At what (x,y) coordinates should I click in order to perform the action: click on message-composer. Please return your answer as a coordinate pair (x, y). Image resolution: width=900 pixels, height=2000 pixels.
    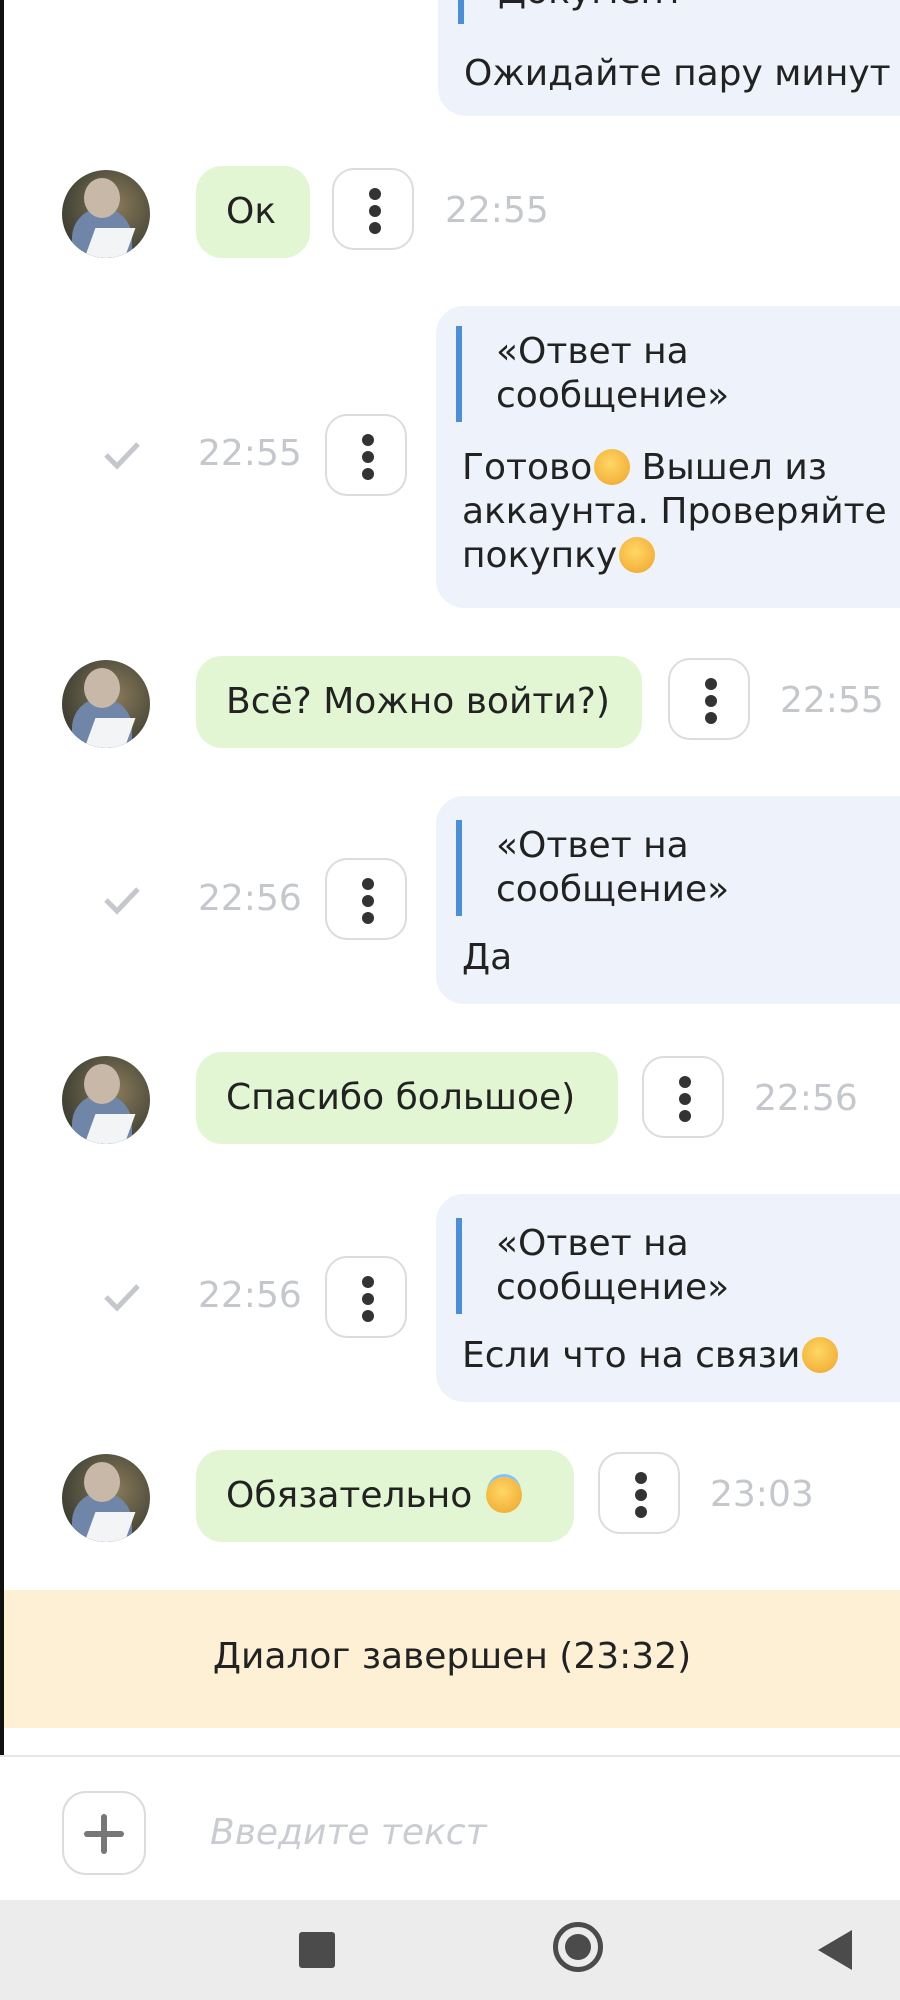
    Looking at the image, I should click on (450, 1828).